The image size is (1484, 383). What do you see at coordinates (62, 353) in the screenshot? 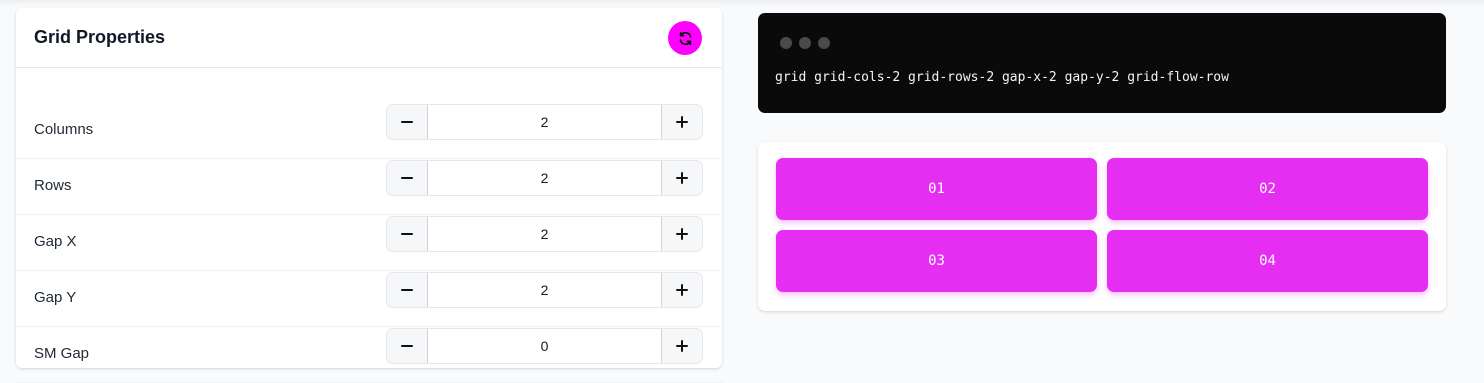
I see `sm-gap-label: SM Gap` at bounding box center [62, 353].